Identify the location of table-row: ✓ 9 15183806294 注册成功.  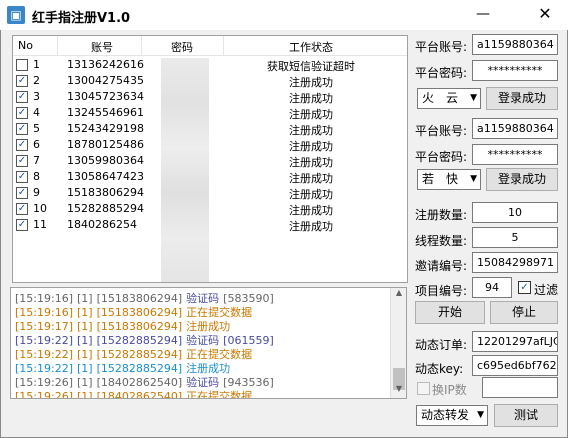
(210, 193).